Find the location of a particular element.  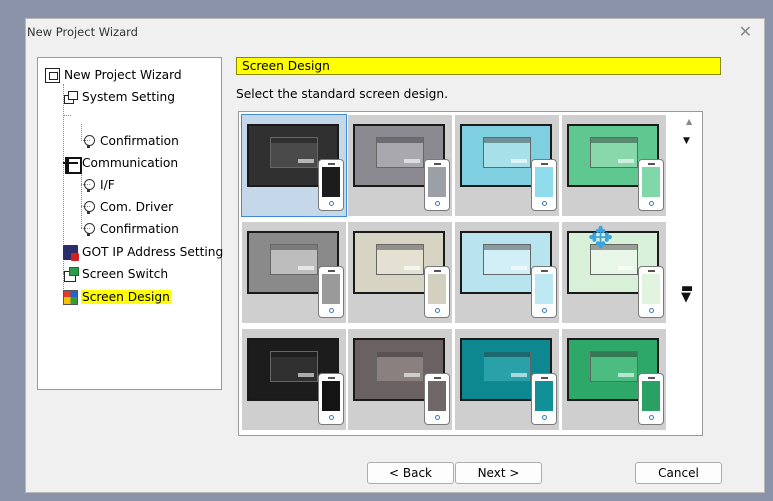

tree-item-label: System Setting is located at coordinates (128, 97).